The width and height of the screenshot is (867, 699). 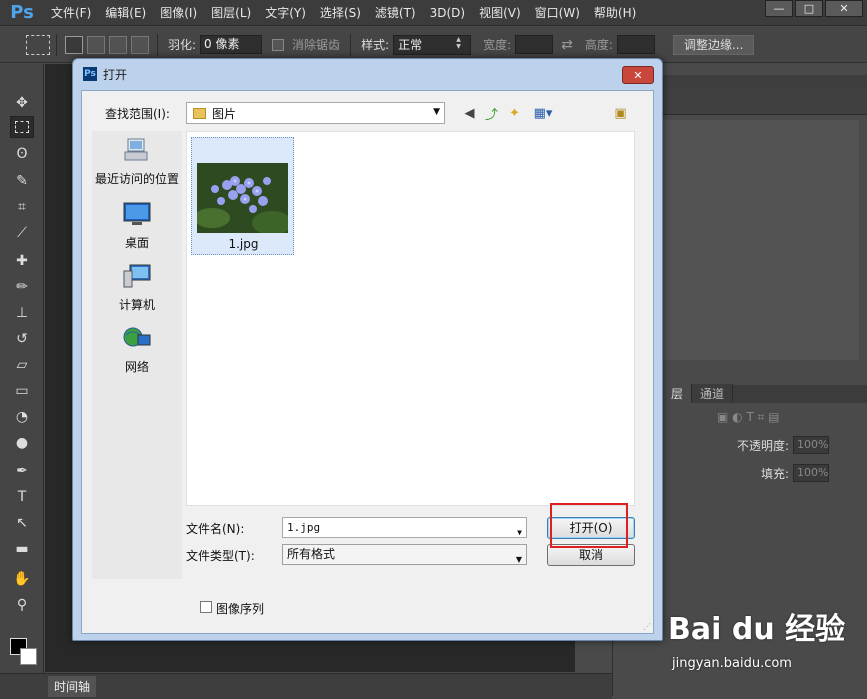 What do you see at coordinates (844, 8) in the screenshot?
I see `close-window-button: ✕` at bounding box center [844, 8].